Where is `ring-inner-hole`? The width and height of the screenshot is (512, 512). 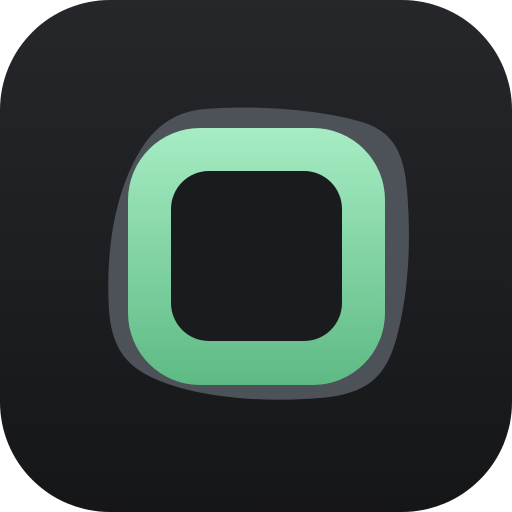 ring-inner-hole is located at coordinates (256, 256).